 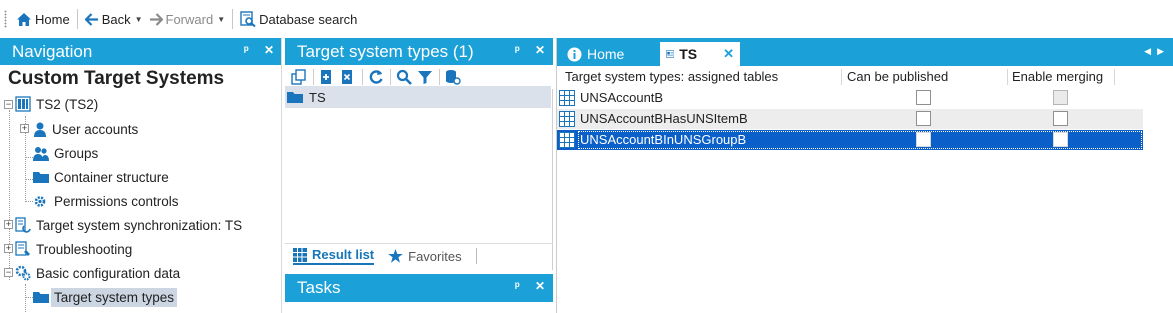 What do you see at coordinates (221, 19) in the screenshot?
I see `forward-dropdown-icon: ▼` at bounding box center [221, 19].